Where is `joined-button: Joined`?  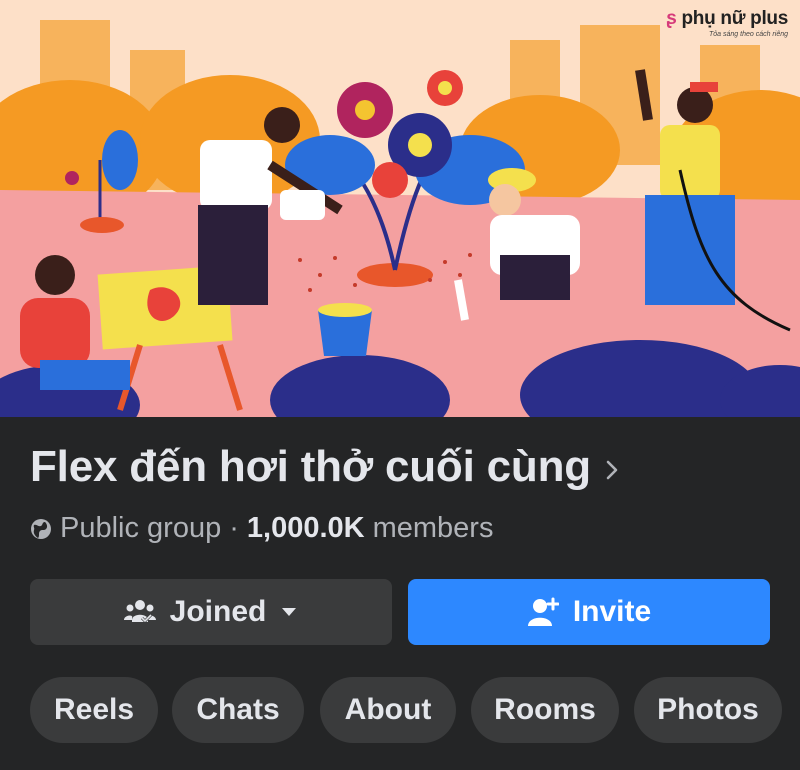 joined-button: Joined is located at coordinates (211, 612).